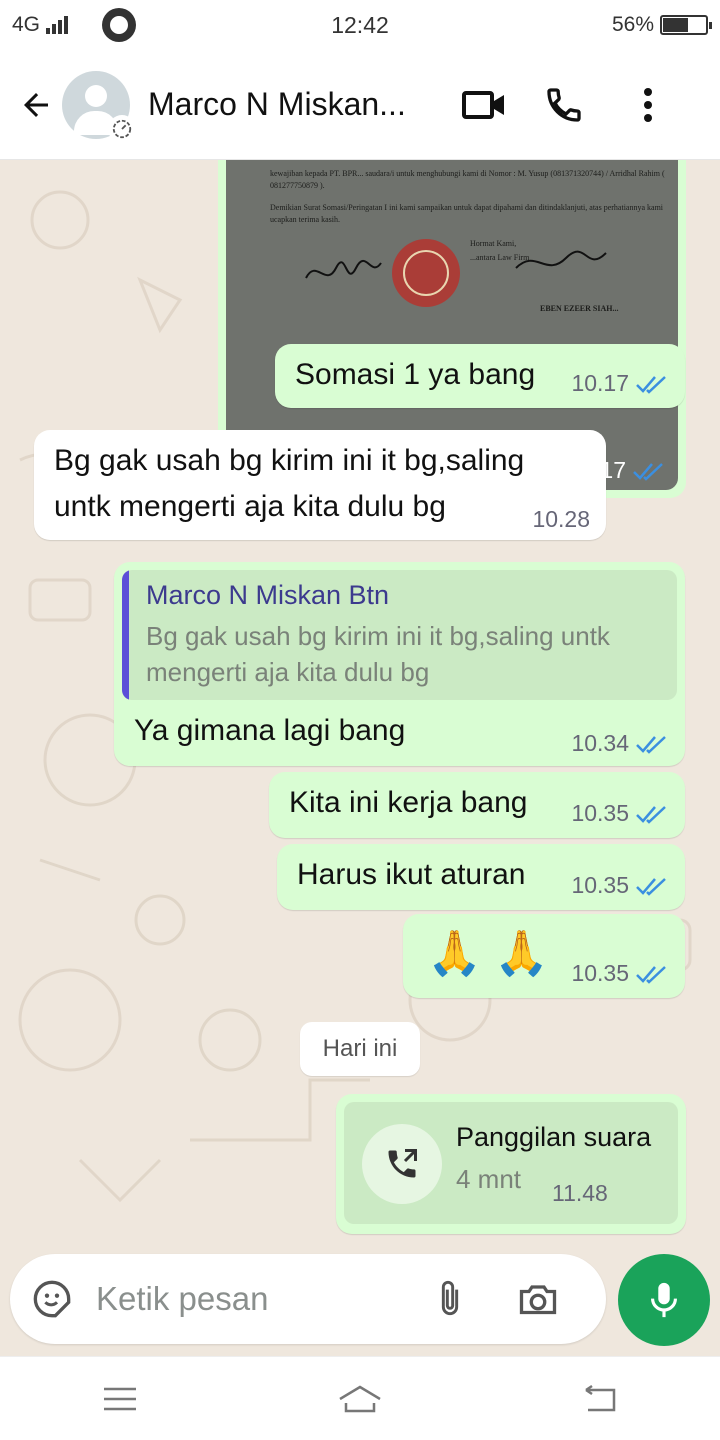 Image resolution: width=720 pixels, height=1440 pixels. What do you see at coordinates (122, 128) in the screenshot?
I see `timer-icon` at bounding box center [122, 128].